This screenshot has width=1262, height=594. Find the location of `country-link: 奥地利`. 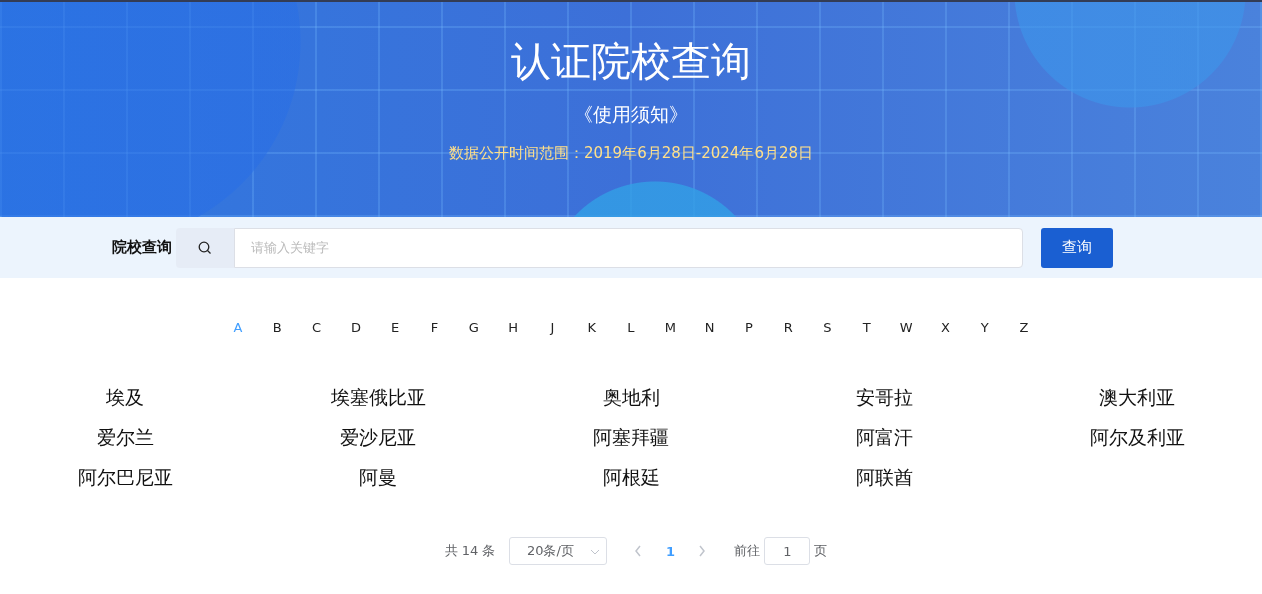

country-link: 奥地利 is located at coordinates (631, 397).